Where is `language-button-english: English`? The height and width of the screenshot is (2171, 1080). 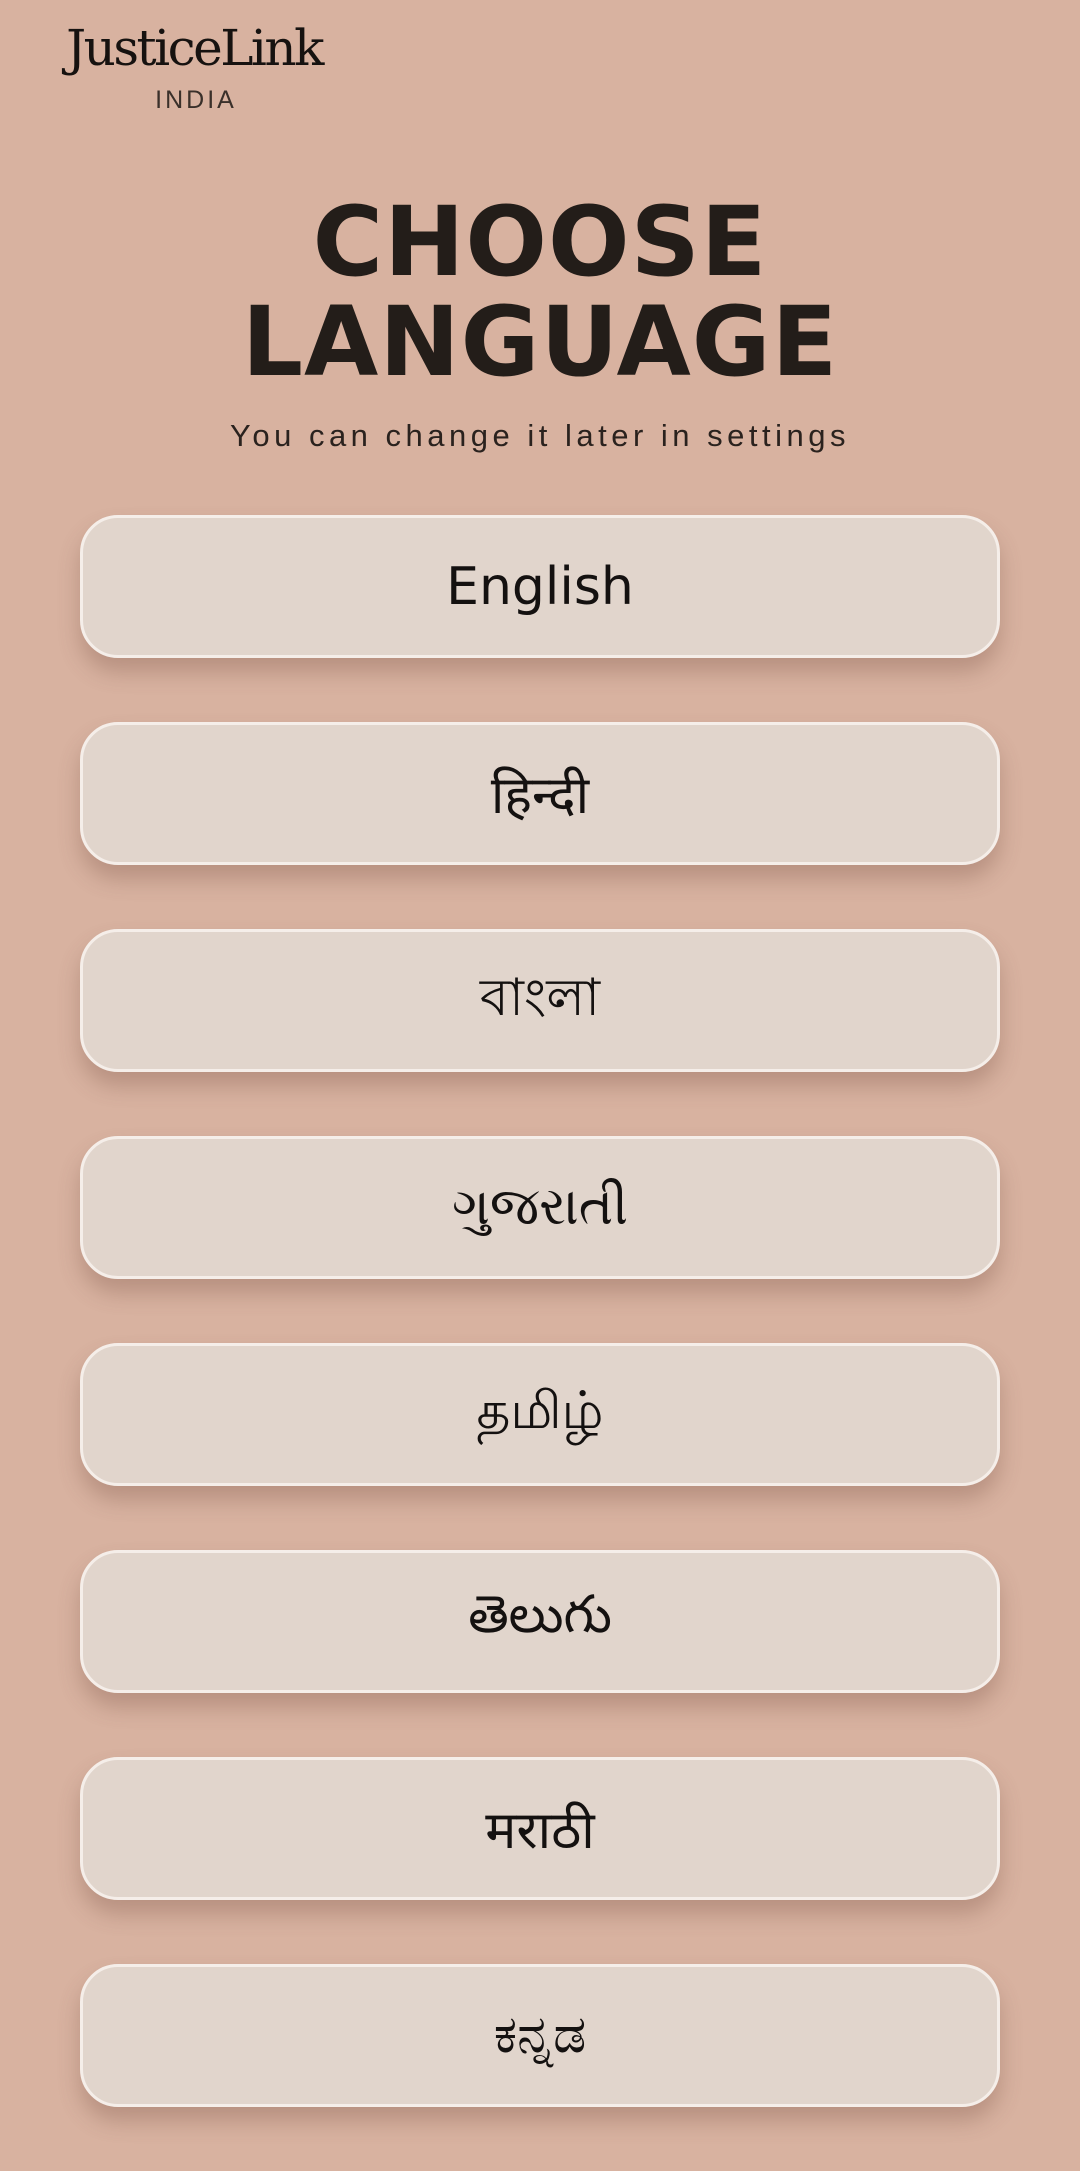
language-button-english: English is located at coordinates (540, 586).